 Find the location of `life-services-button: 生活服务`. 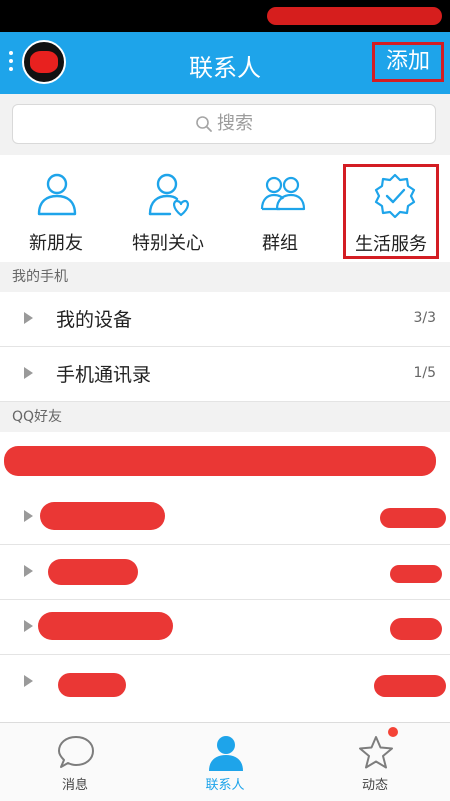

life-services-button: 生活服务 is located at coordinates (391, 211).